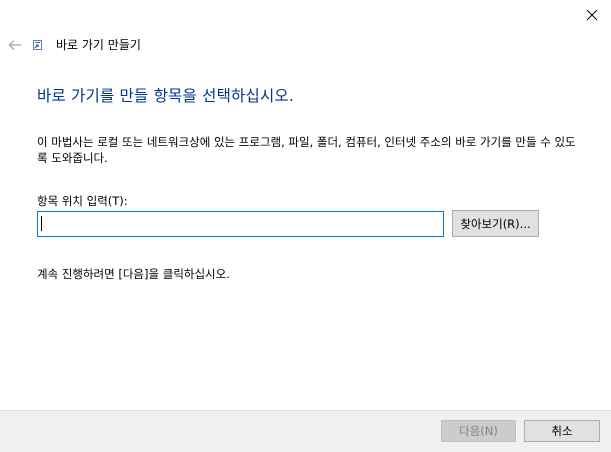 The image size is (611, 452). I want to click on wizard-footer: 다음(N) 취소, so click(305, 431).